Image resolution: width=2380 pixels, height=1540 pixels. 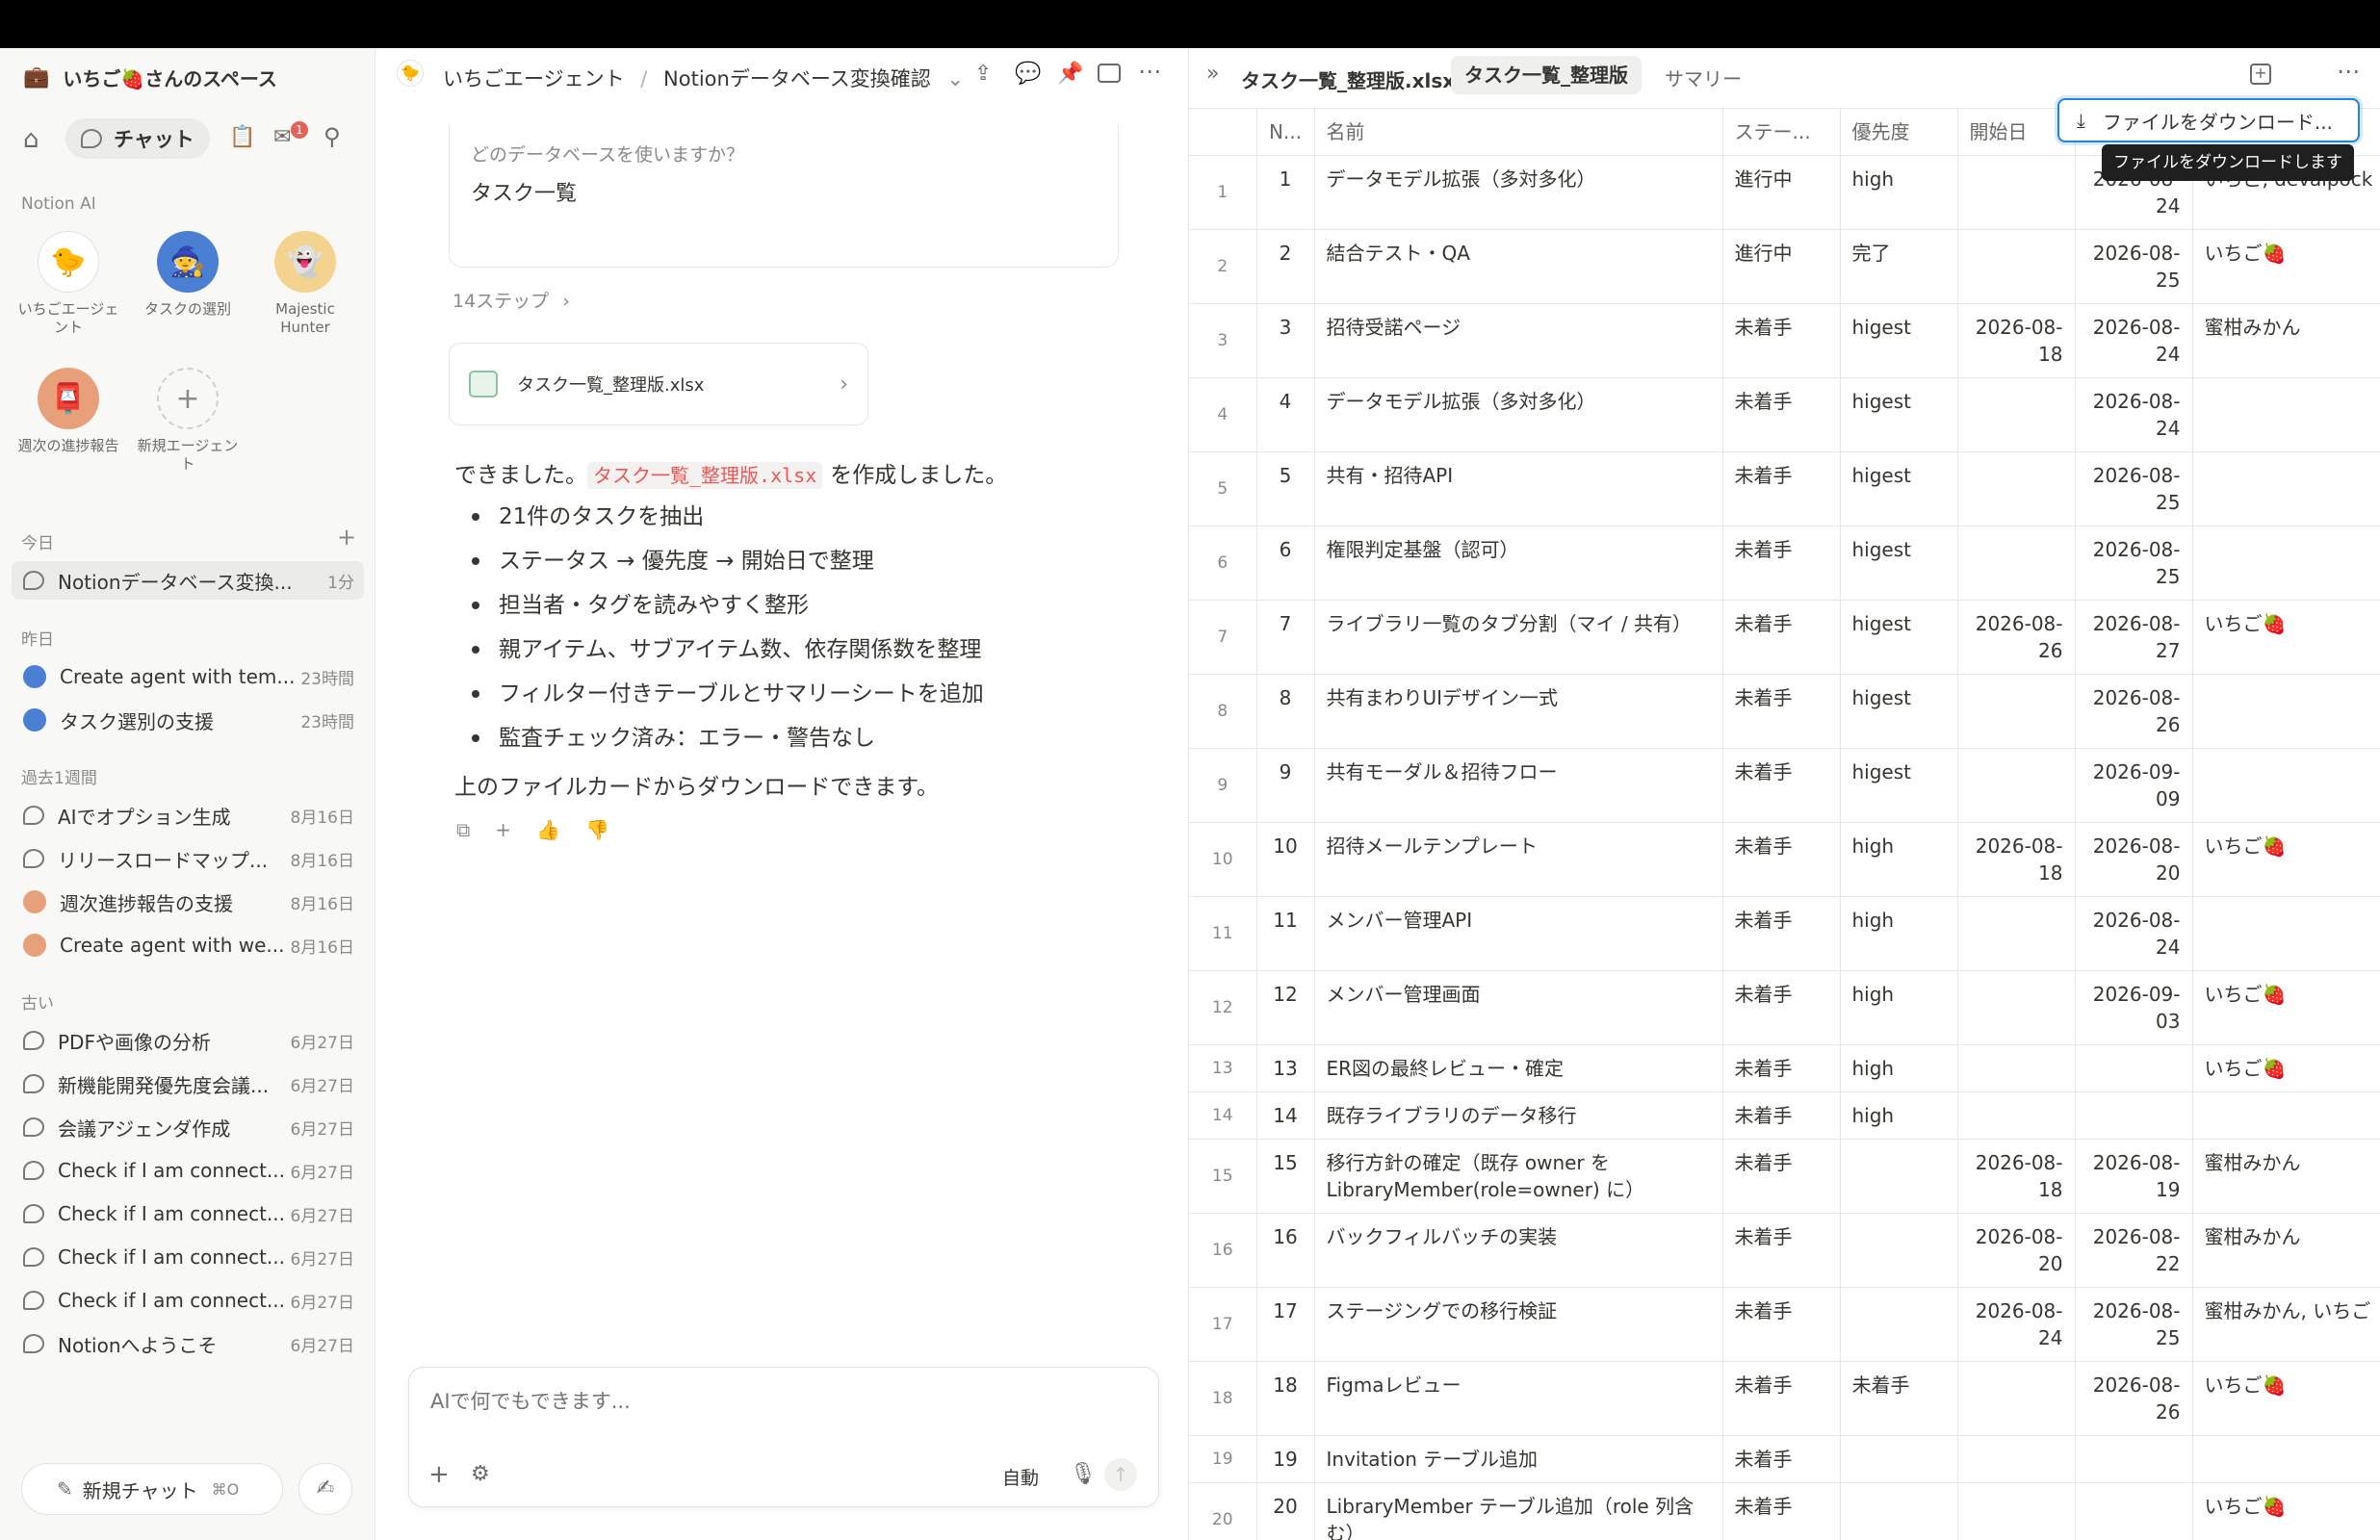 I want to click on cell-number: 20, so click(x=1285, y=1511).